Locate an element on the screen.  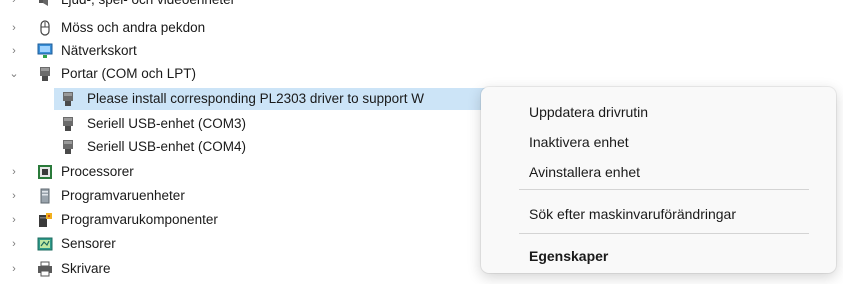
menu-item-scan-hardware: Sök efter maskinvaruförändringar is located at coordinates (632, 214).